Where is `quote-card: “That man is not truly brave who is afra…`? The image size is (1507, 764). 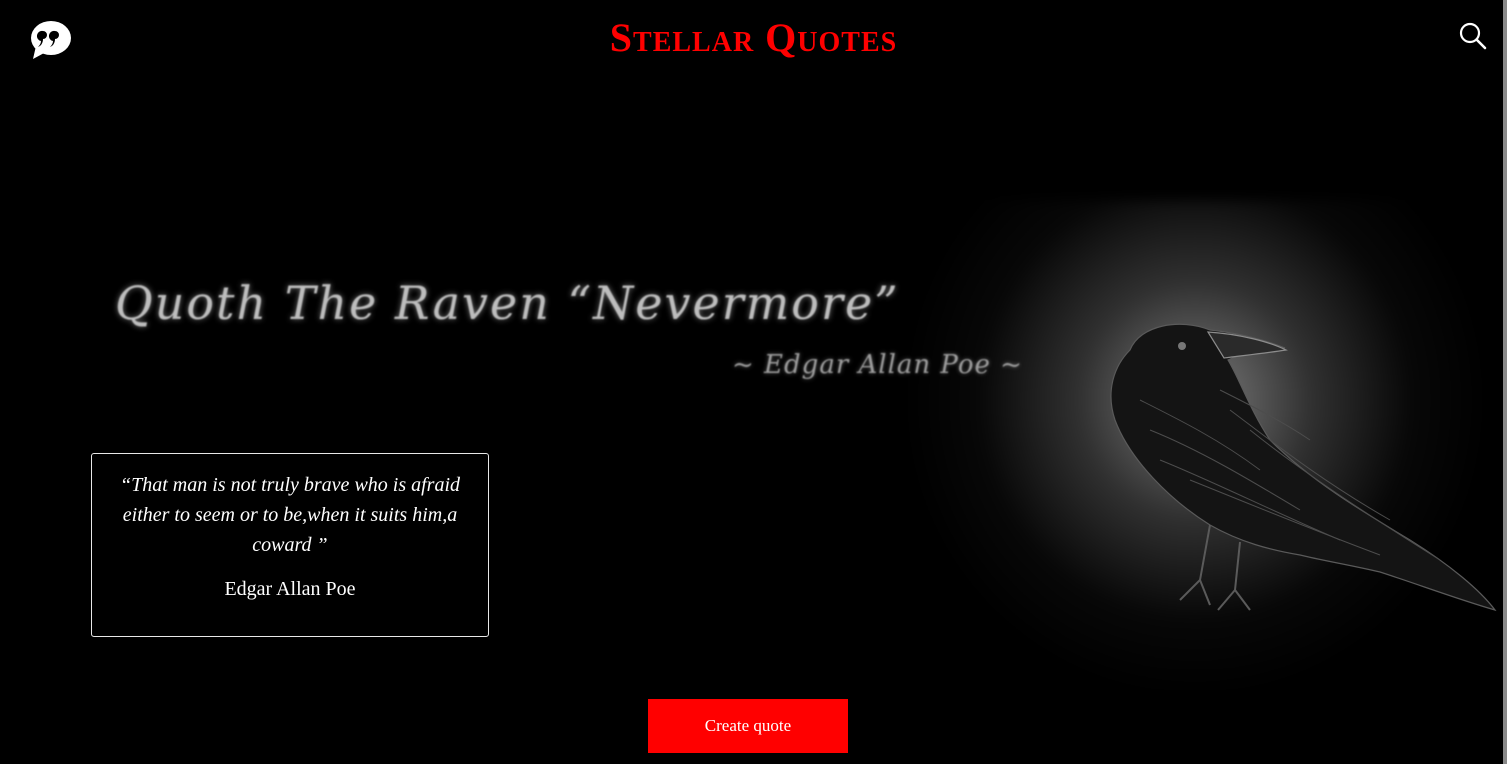
quote-card: “That man is not truly brave who is afra… is located at coordinates (290, 545).